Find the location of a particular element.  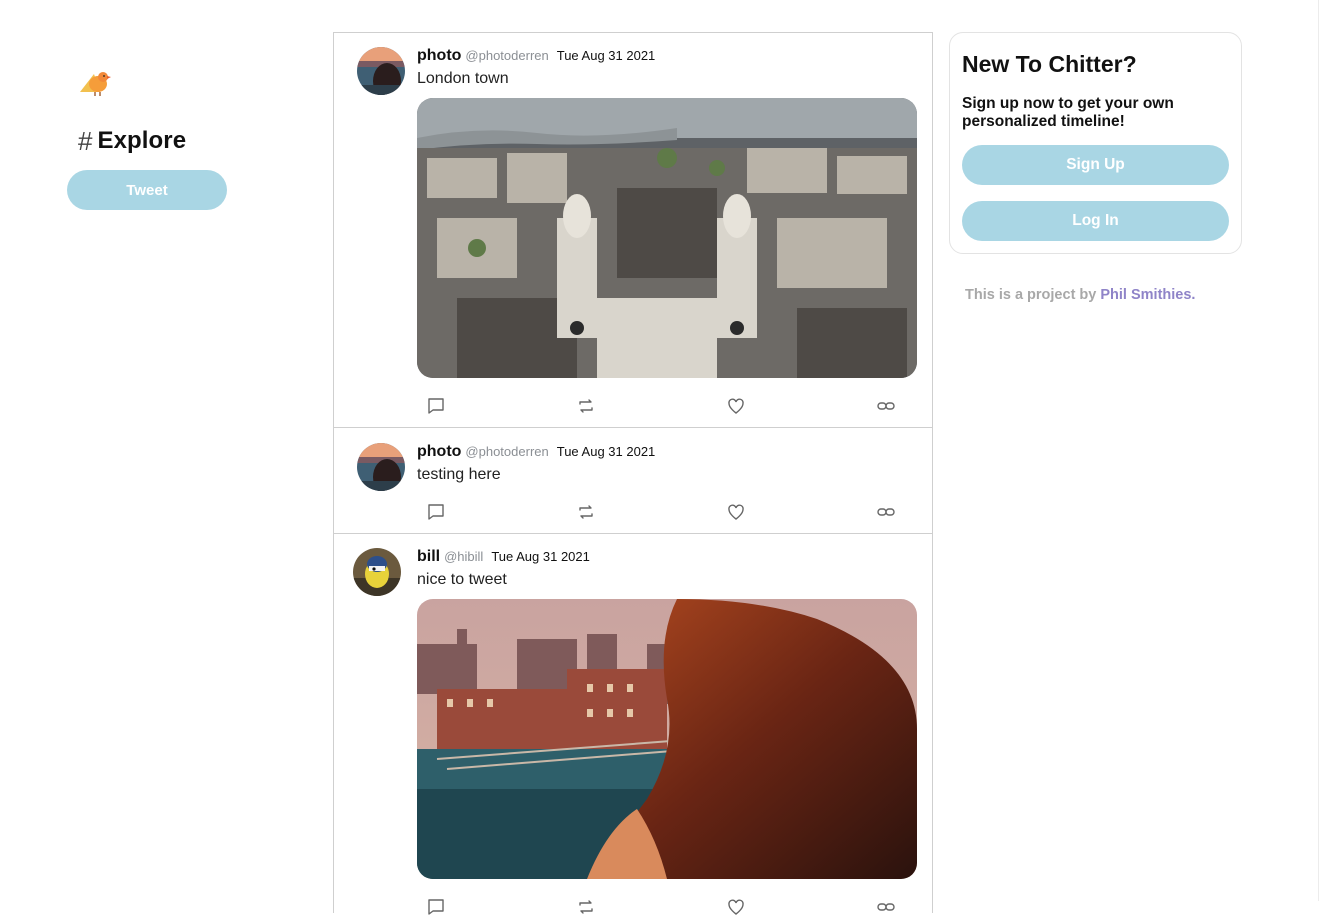

signup-title: New To Chitter? is located at coordinates (1049, 64).